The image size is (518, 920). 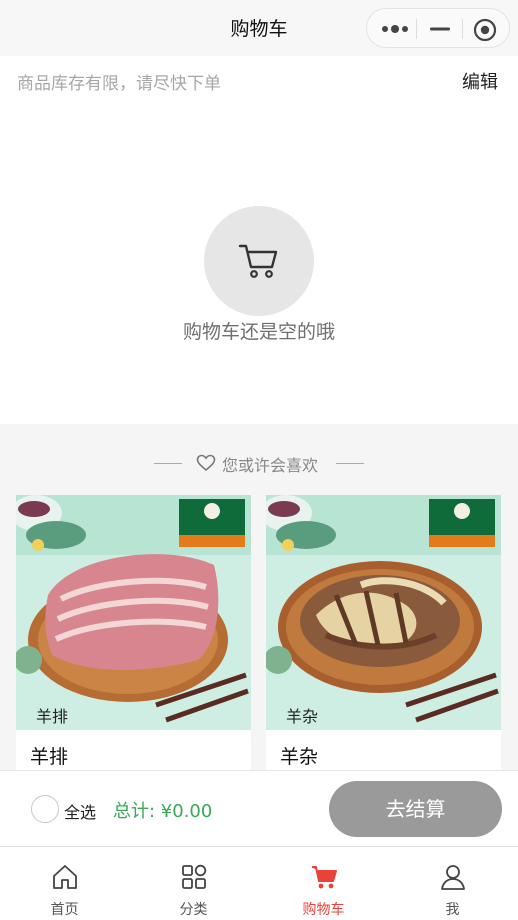 I want to click on recommend-header: 您或许会喜欢, so click(x=259, y=463).